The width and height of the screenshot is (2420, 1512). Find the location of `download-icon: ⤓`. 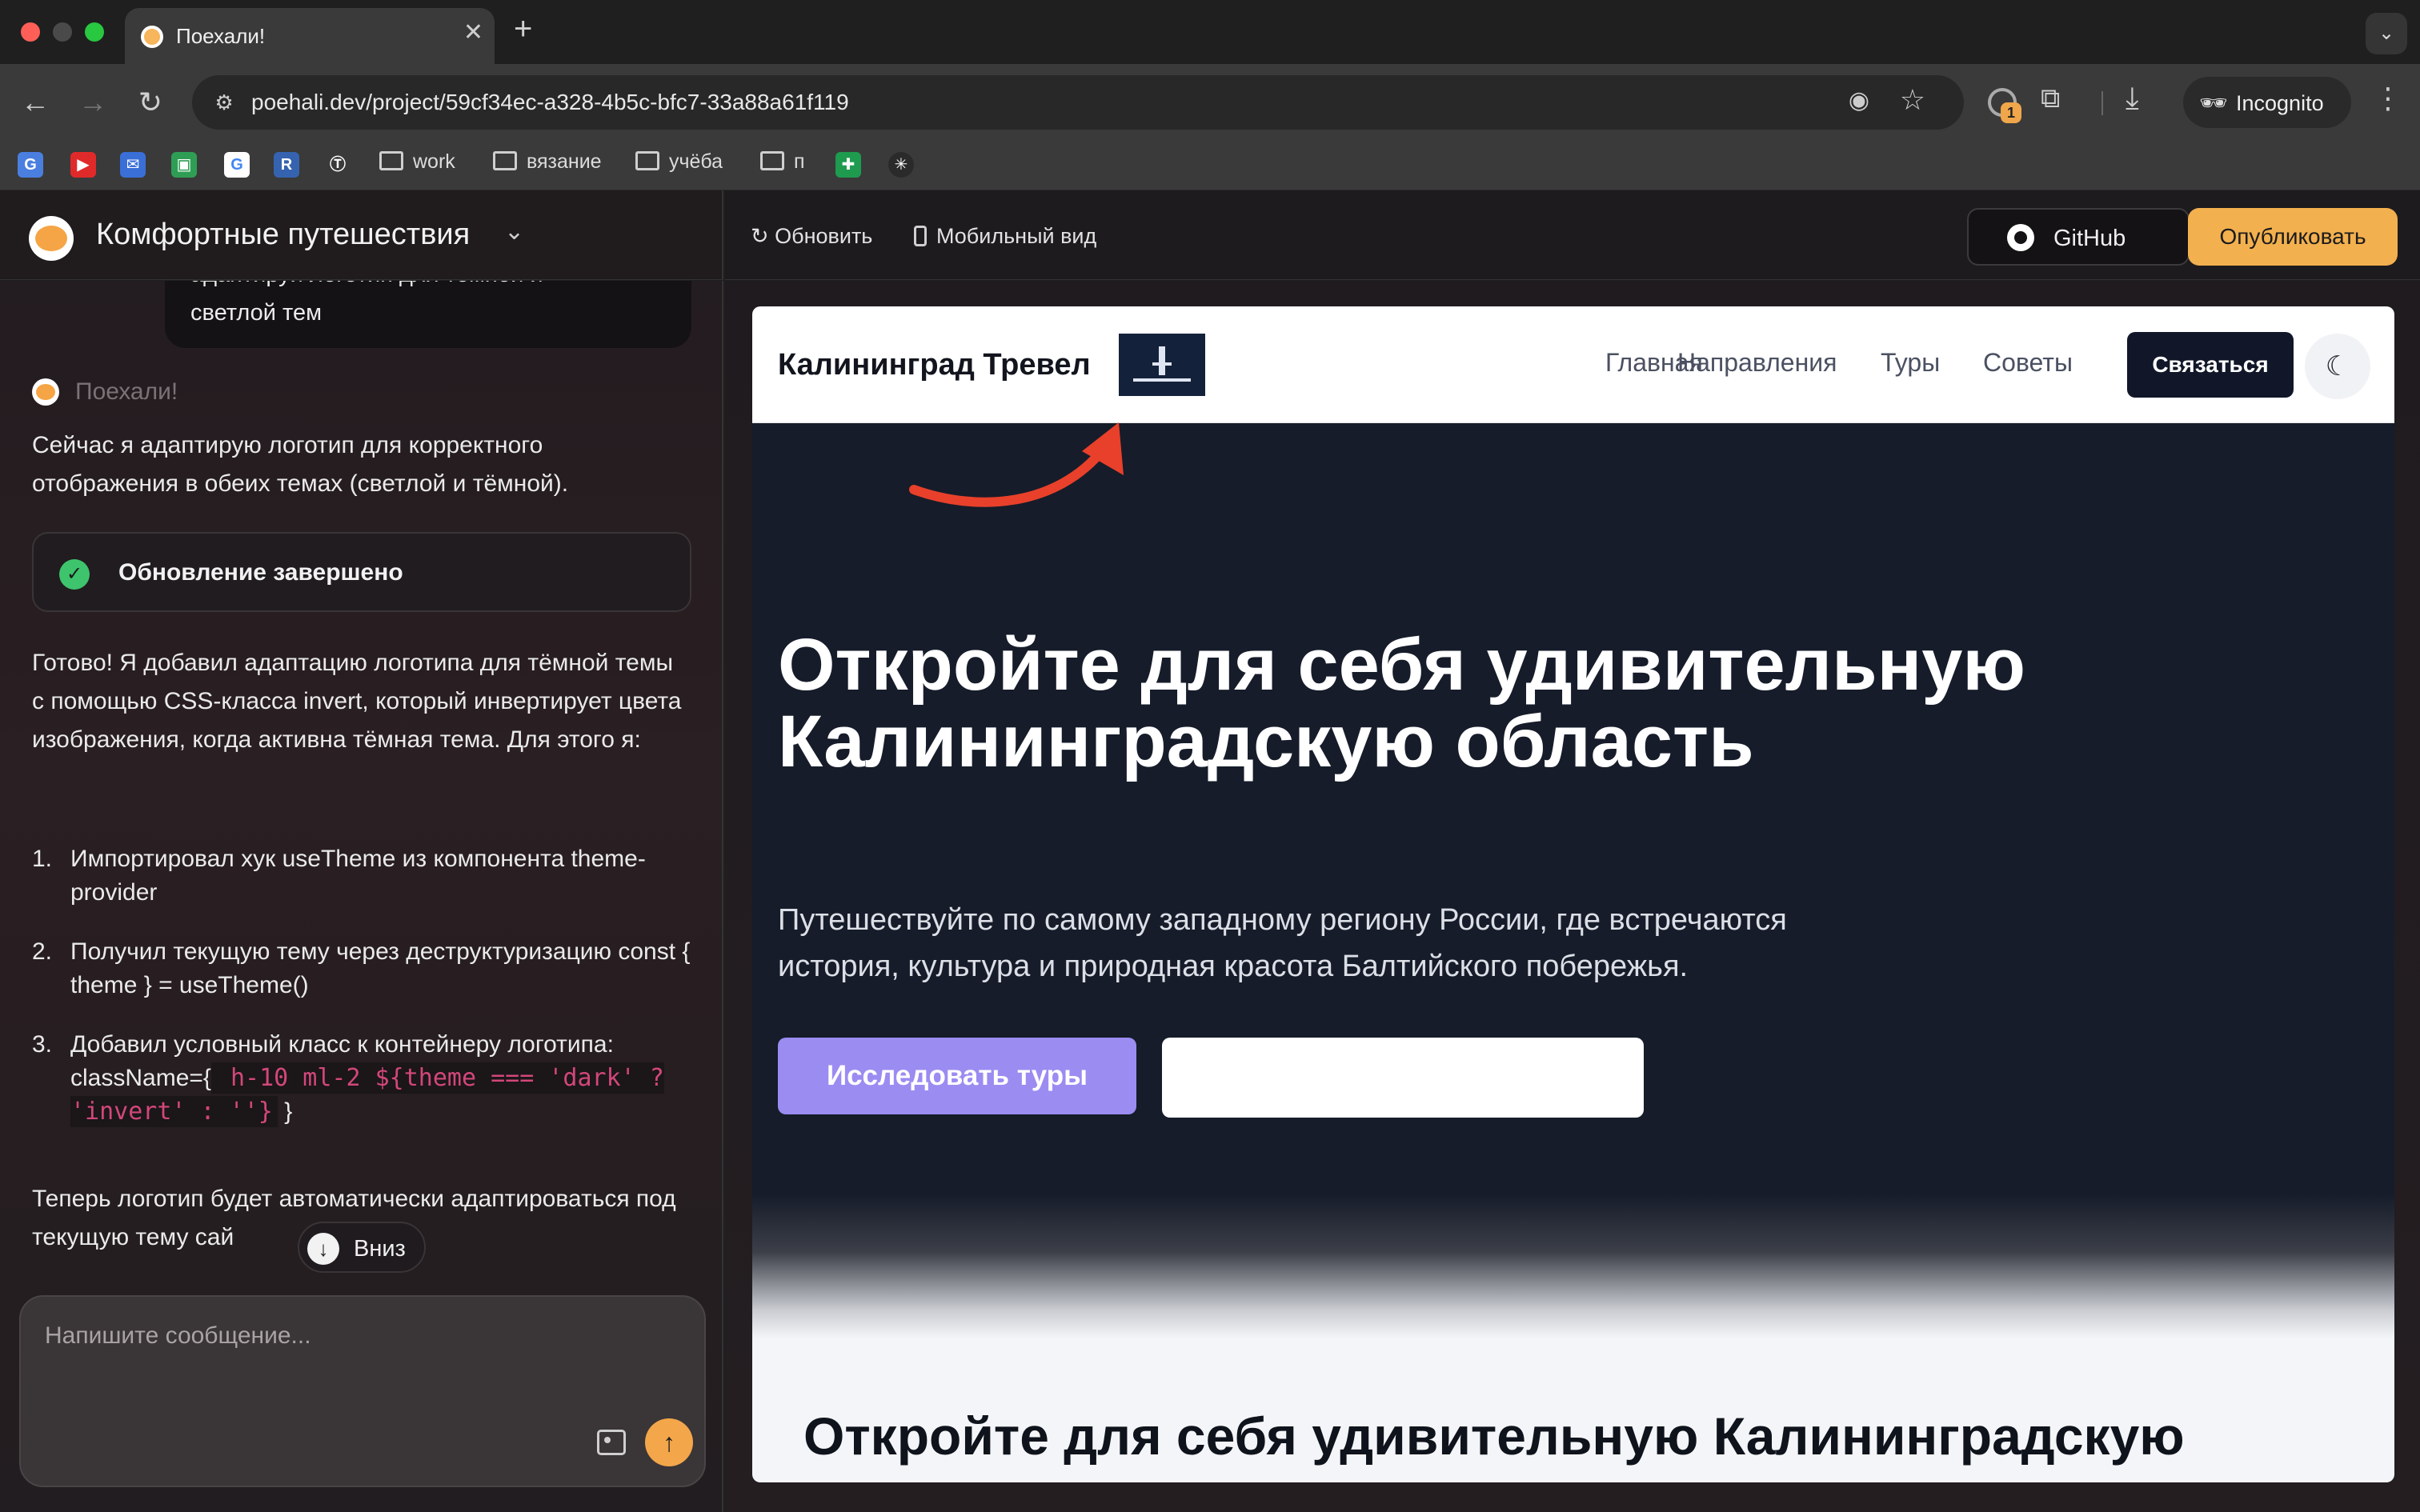

download-icon: ⤓ is located at coordinates (2132, 99).